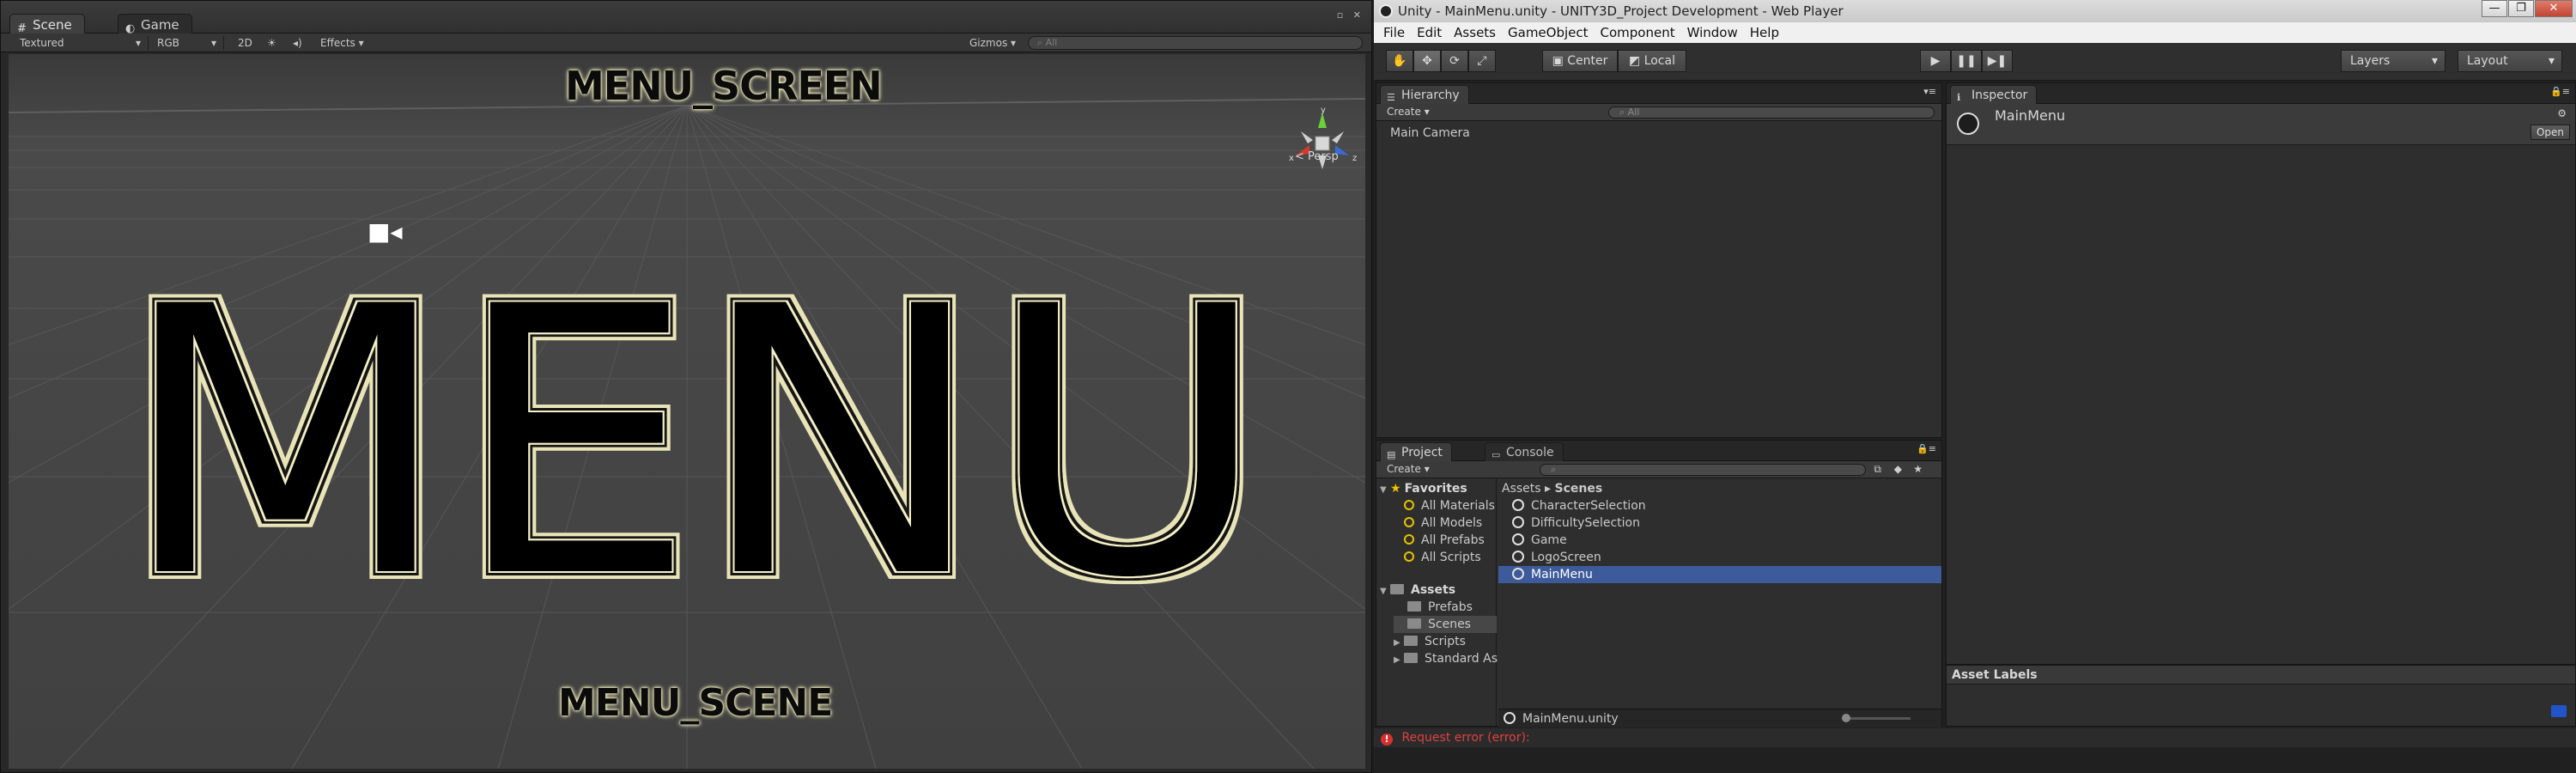 This screenshot has width=2576, height=773. I want to click on favorite-star-icon: ★, so click(1918, 469).